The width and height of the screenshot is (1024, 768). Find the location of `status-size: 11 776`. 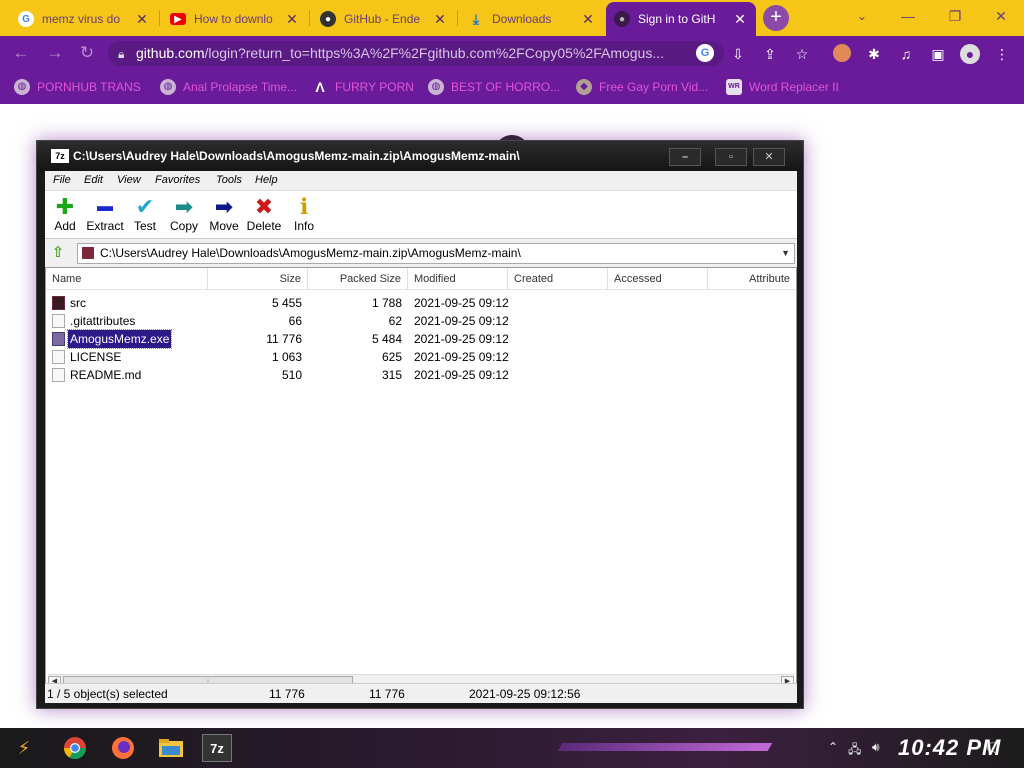

status-size: 11 776 is located at coordinates (287, 694).